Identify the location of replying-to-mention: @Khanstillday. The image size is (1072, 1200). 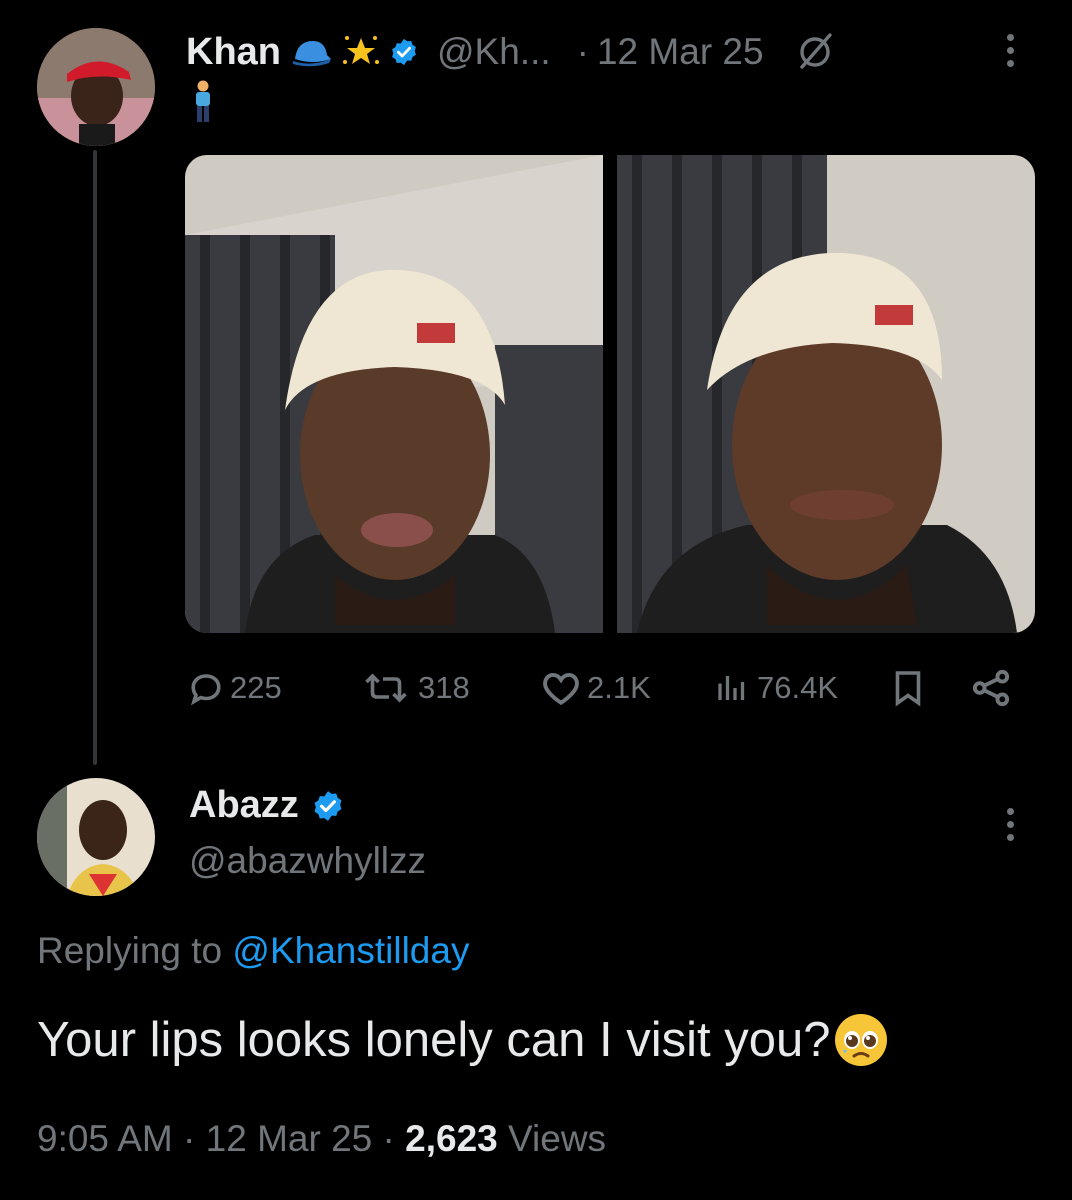
(350, 950).